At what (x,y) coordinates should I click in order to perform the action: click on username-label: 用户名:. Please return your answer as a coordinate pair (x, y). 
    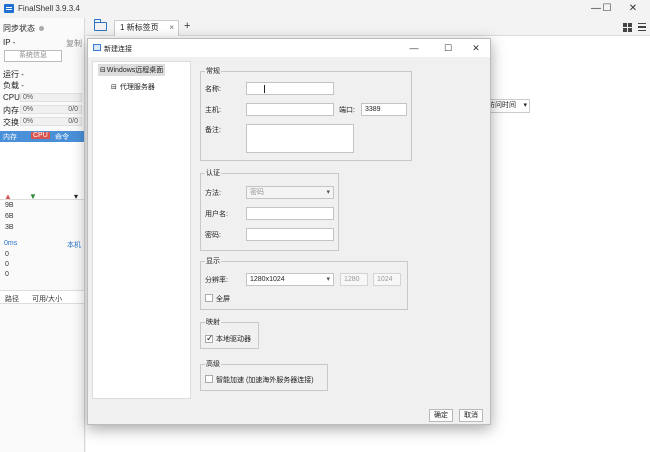
    Looking at the image, I should click on (216, 214).